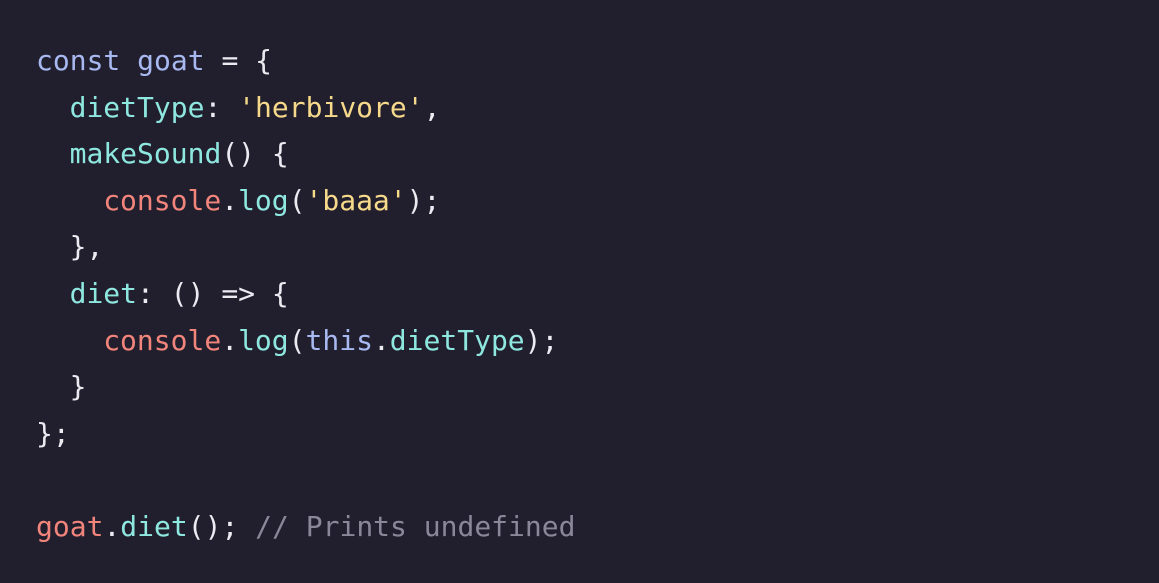 This screenshot has height=583, width=1159. What do you see at coordinates (339, 340) in the screenshot?
I see `keyword-this: this` at bounding box center [339, 340].